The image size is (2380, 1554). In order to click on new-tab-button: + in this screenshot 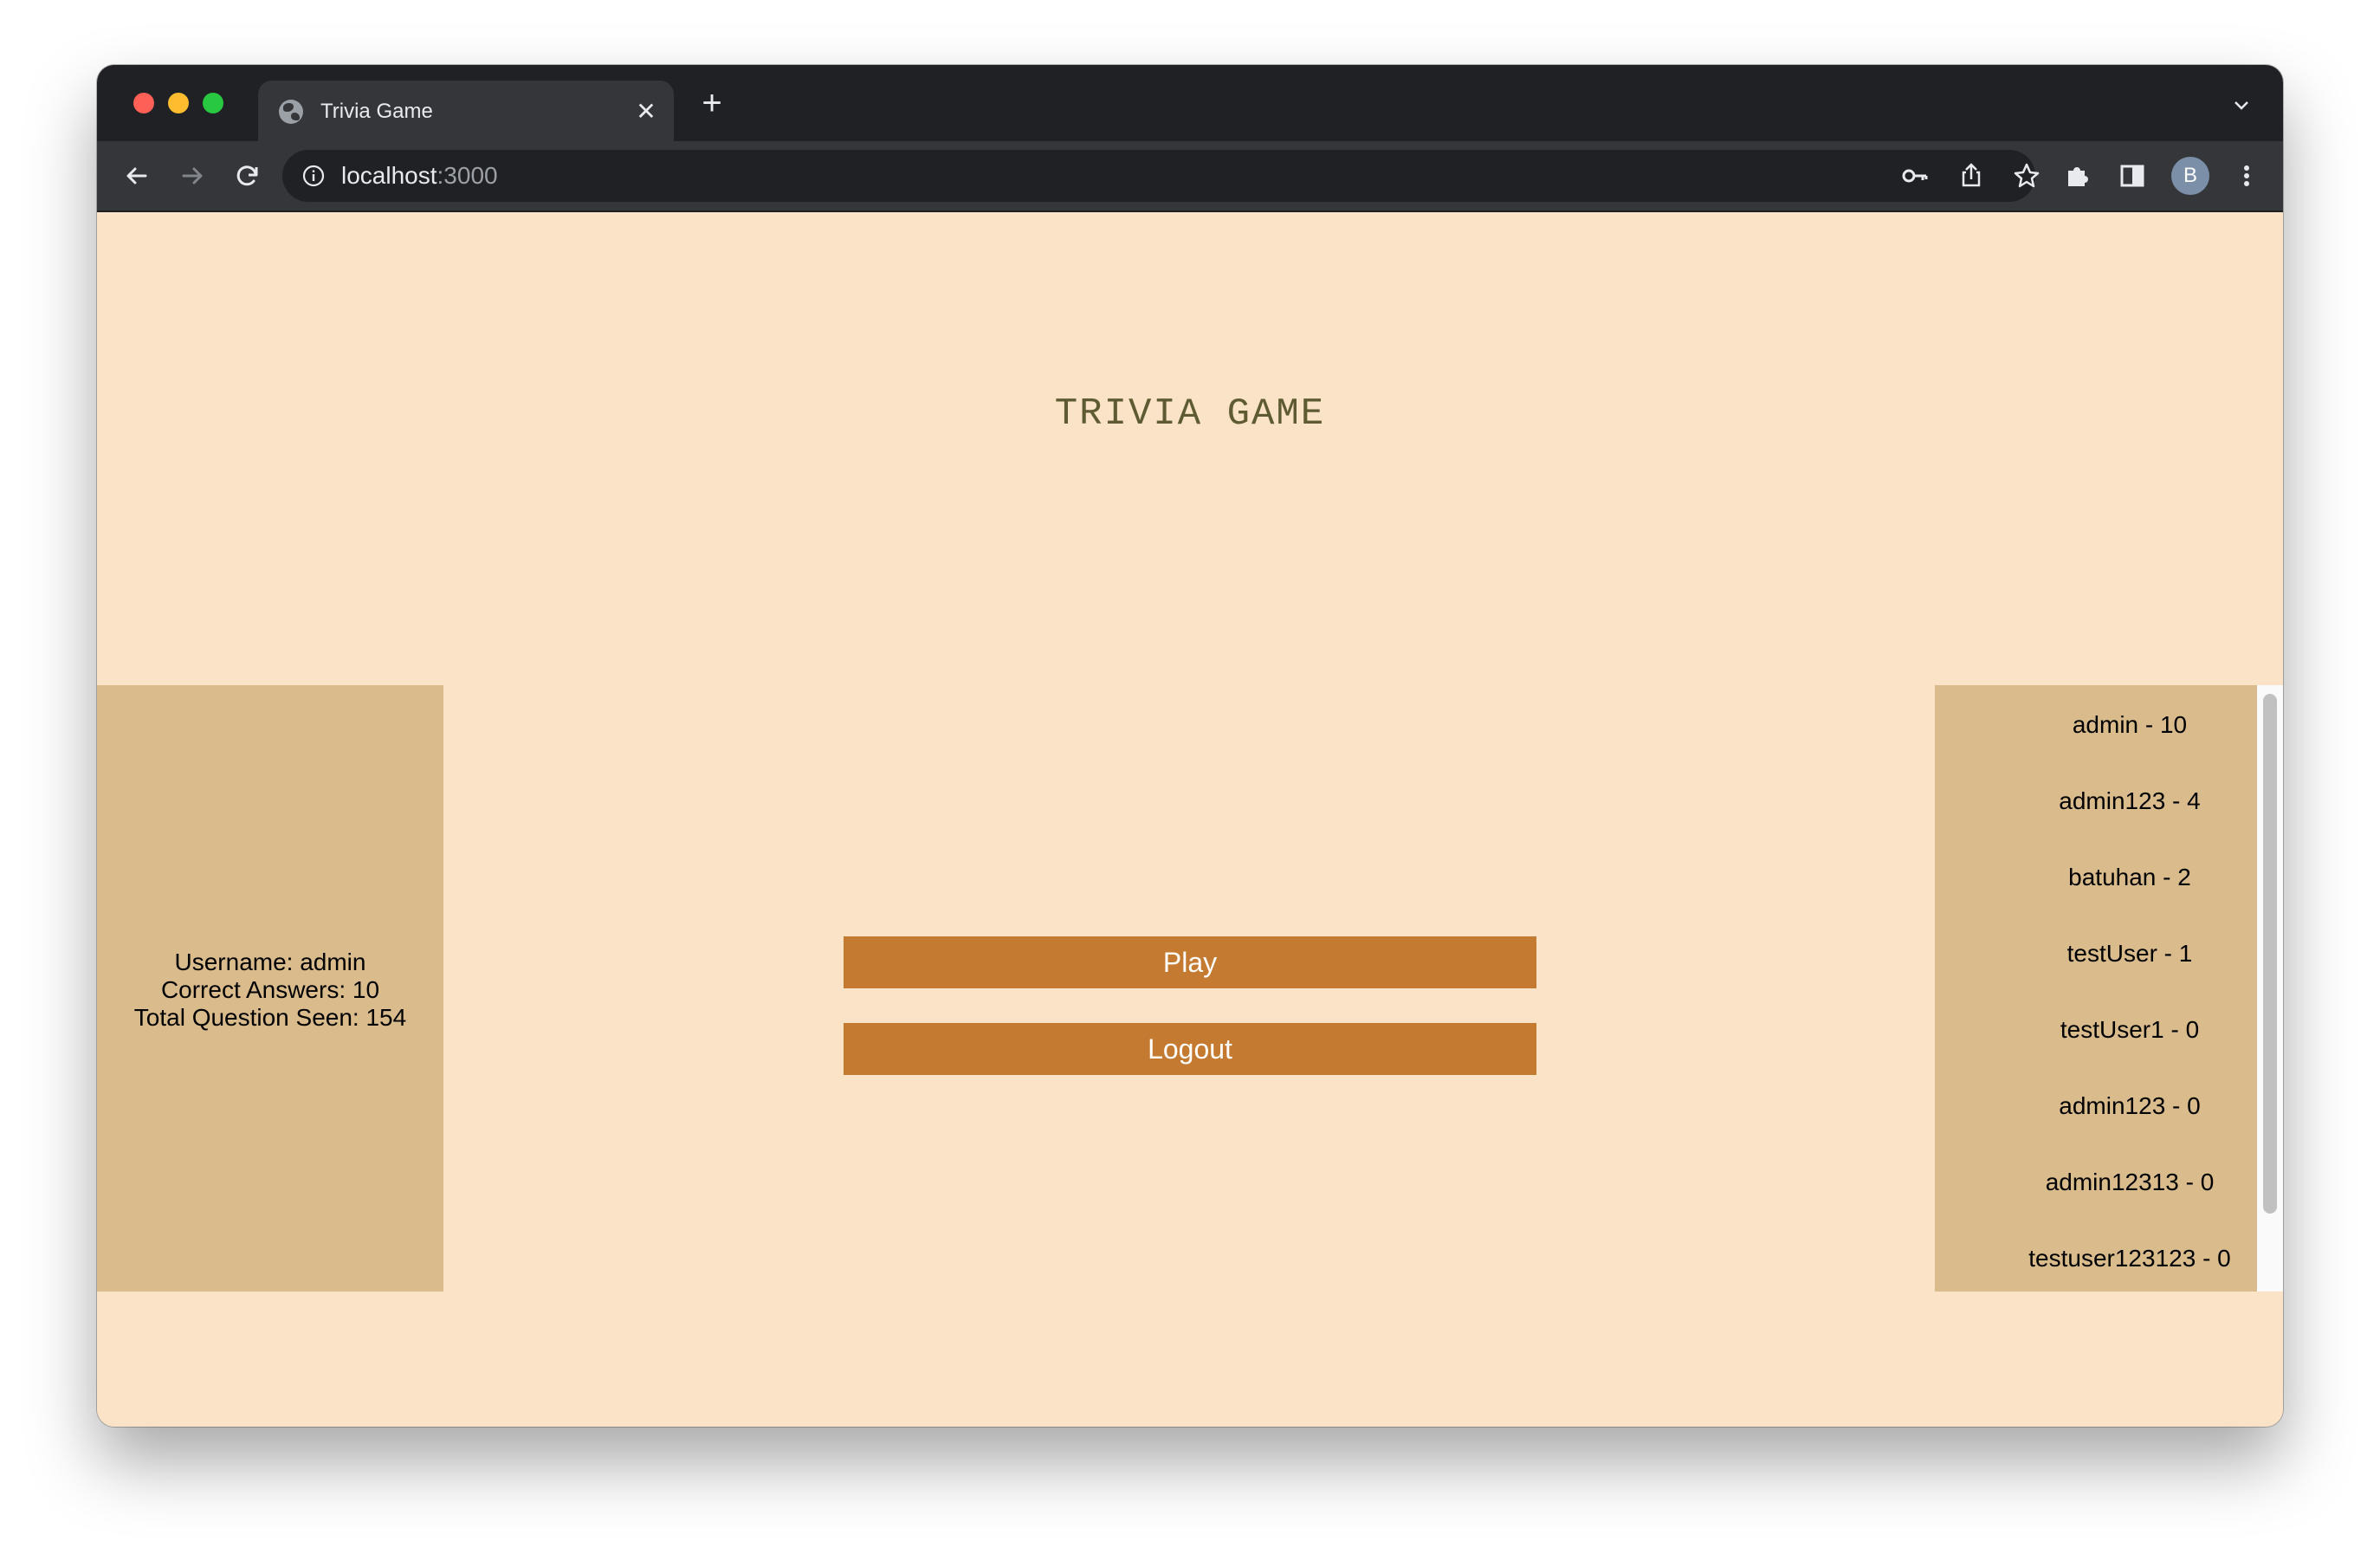, I will do `click(712, 103)`.